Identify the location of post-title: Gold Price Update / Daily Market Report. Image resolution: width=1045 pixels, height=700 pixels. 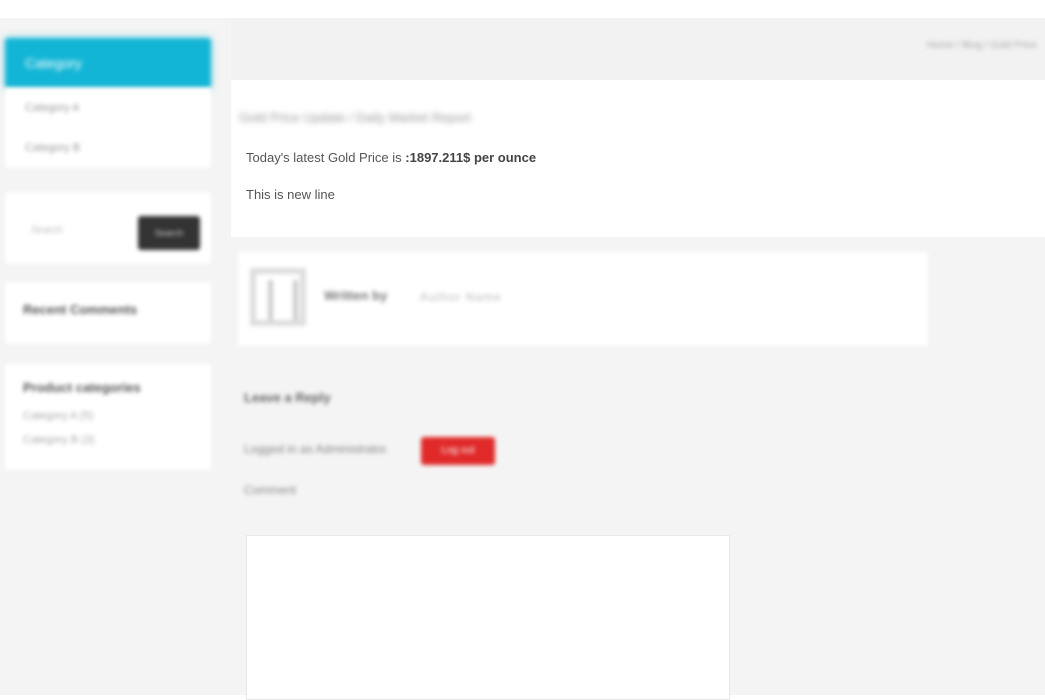
(355, 117).